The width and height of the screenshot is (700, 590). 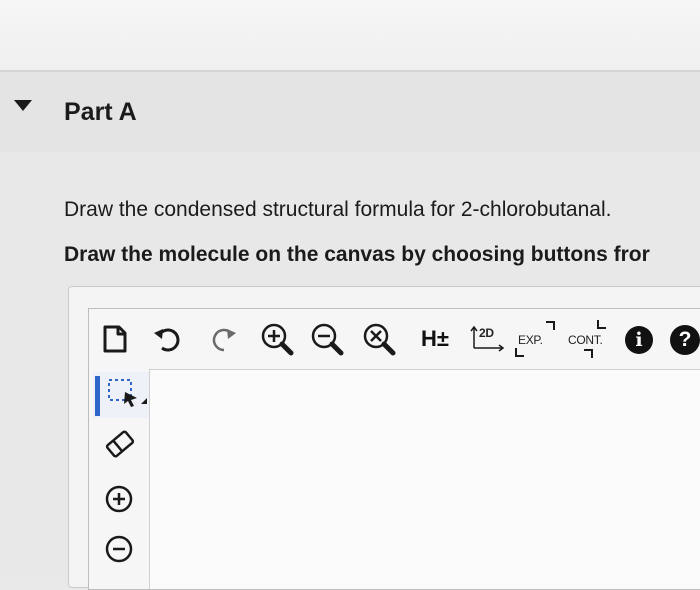 What do you see at coordinates (23, 105) in the screenshot?
I see `disclosure-triangle-icon` at bounding box center [23, 105].